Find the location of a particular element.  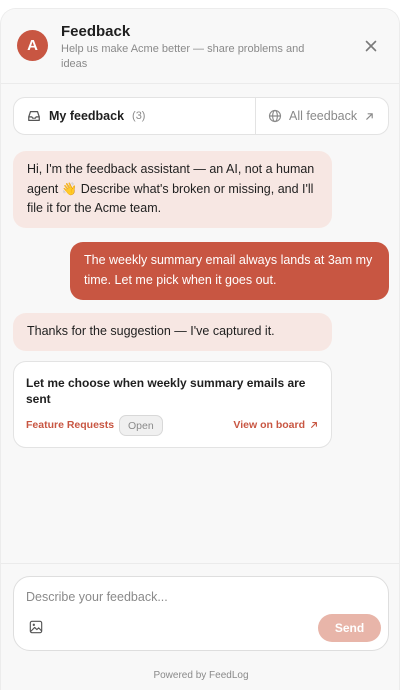

feedback-tabs: My feedback (3) All feedback is located at coordinates (201, 116).